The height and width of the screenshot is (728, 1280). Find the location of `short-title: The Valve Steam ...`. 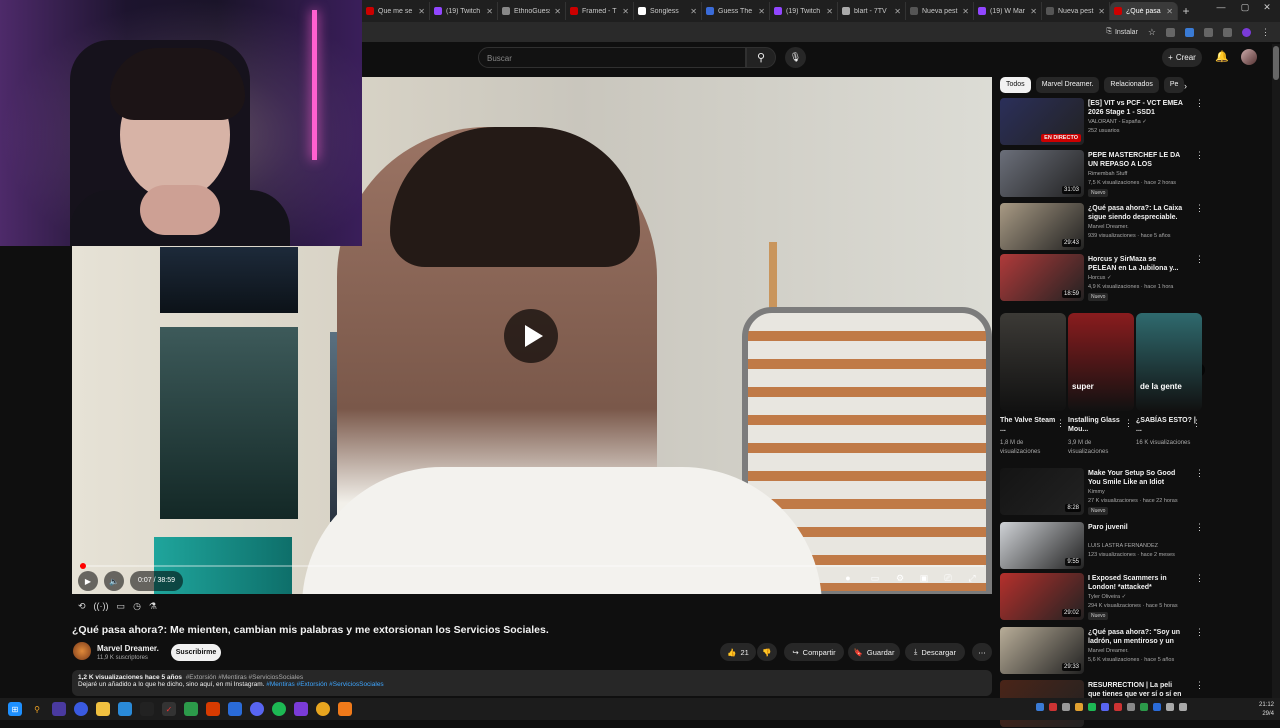

short-title: The Valve Steam ... is located at coordinates (1030, 425).